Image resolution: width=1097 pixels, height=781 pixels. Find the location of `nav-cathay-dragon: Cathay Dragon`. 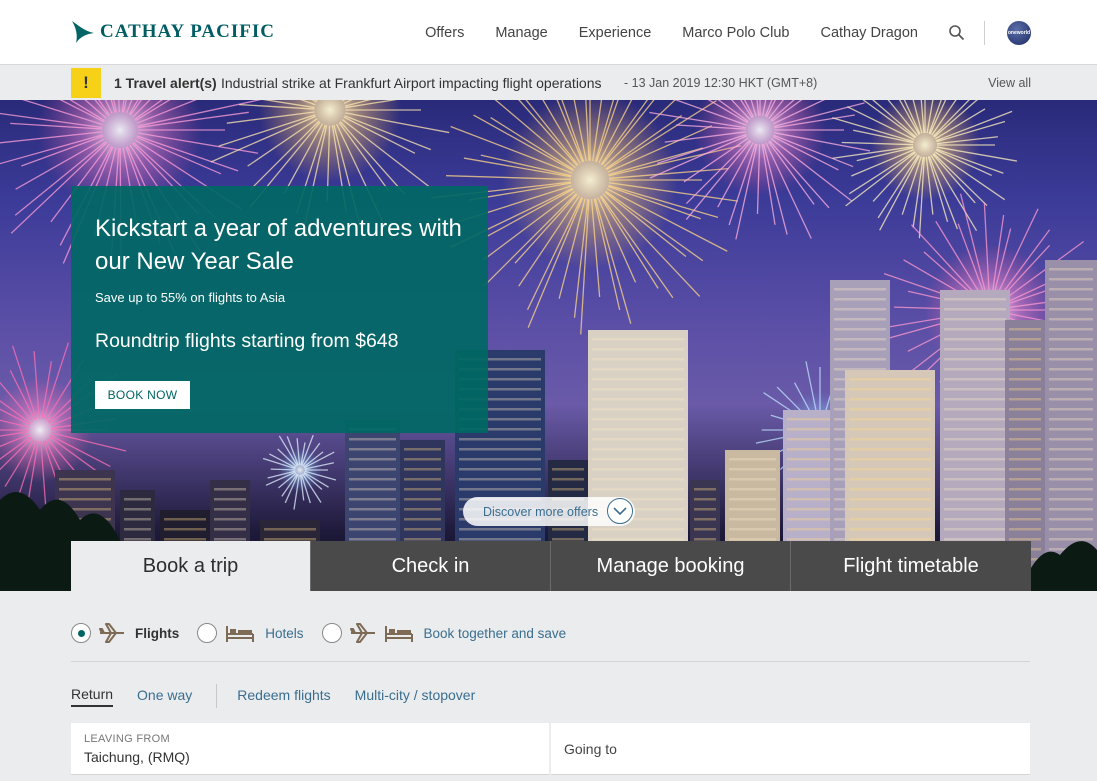

nav-cathay-dragon: Cathay Dragon is located at coordinates (869, 33).